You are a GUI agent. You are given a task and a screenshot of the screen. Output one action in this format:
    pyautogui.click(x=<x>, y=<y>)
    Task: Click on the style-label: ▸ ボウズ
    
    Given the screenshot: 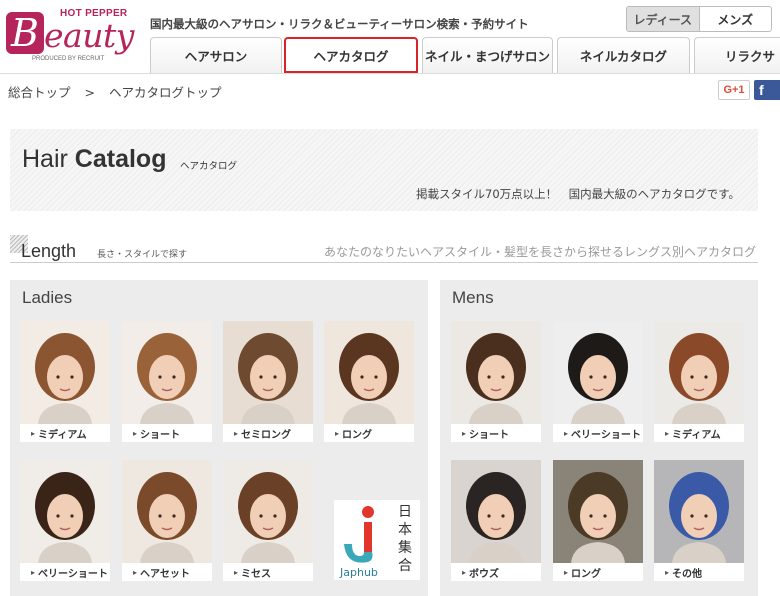 What is the action you would take?
    pyautogui.click(x=496, y=572)
    